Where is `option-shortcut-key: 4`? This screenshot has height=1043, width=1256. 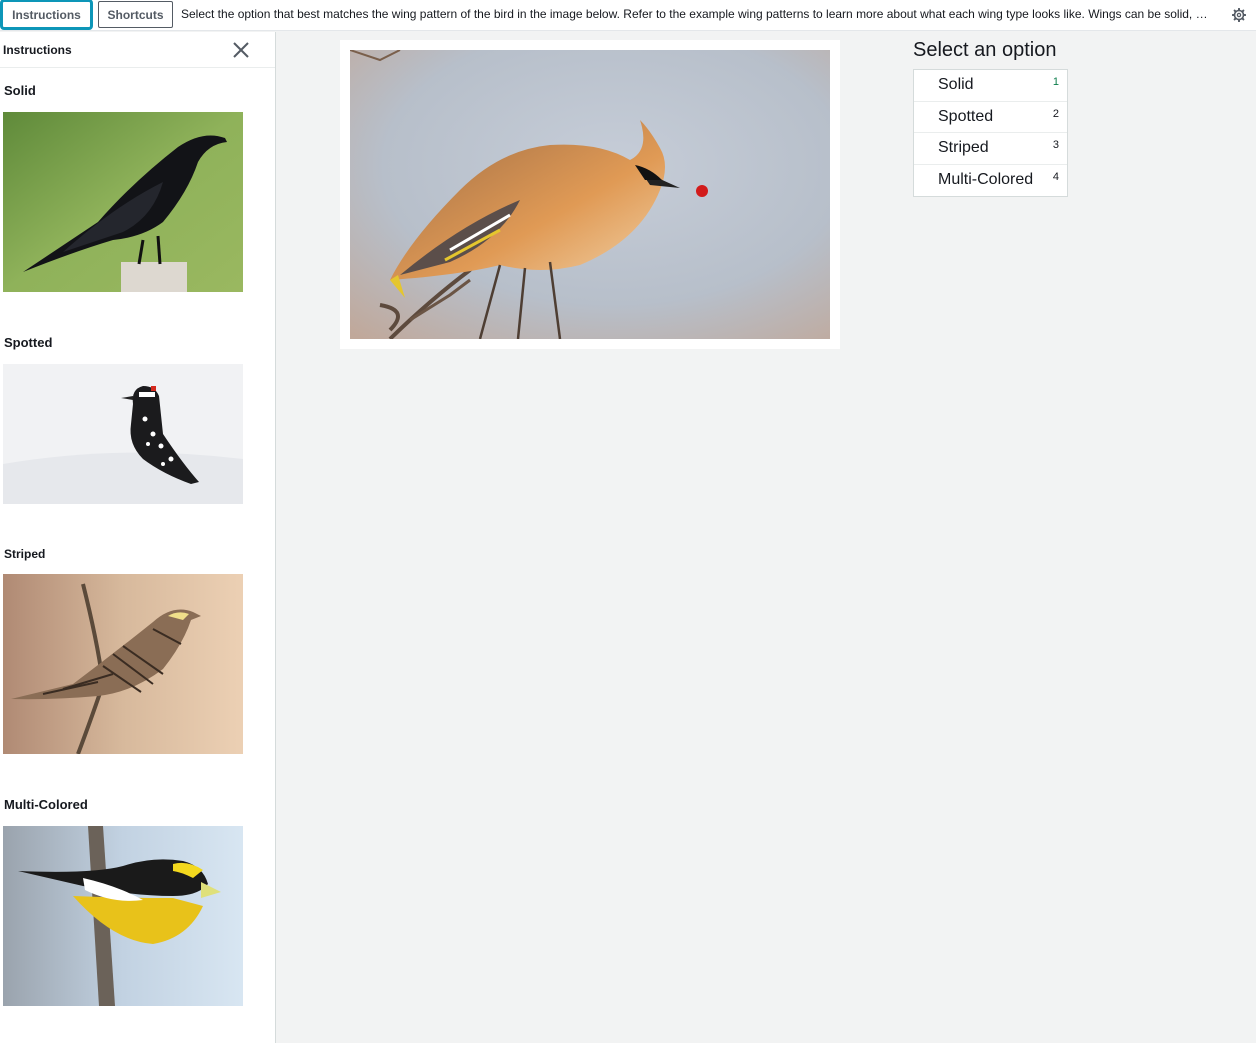 option-shortcut-key: 4 is located at coordinates (1055, 176).